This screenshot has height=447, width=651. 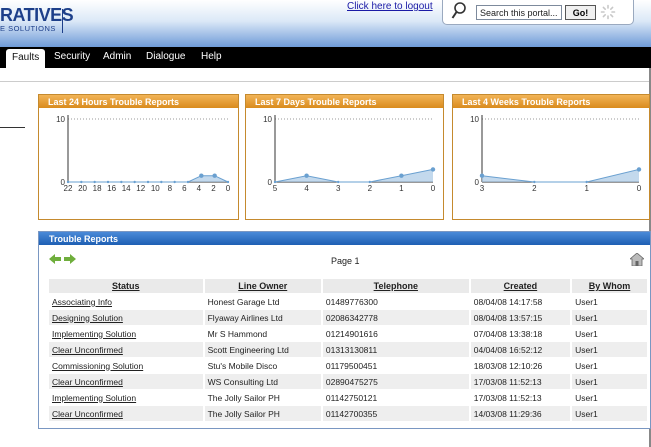 What do you see at coordinates (390, 6) in the screenshot?
I see `logout-link: Click here to logout` at bounding box center [390, 6].